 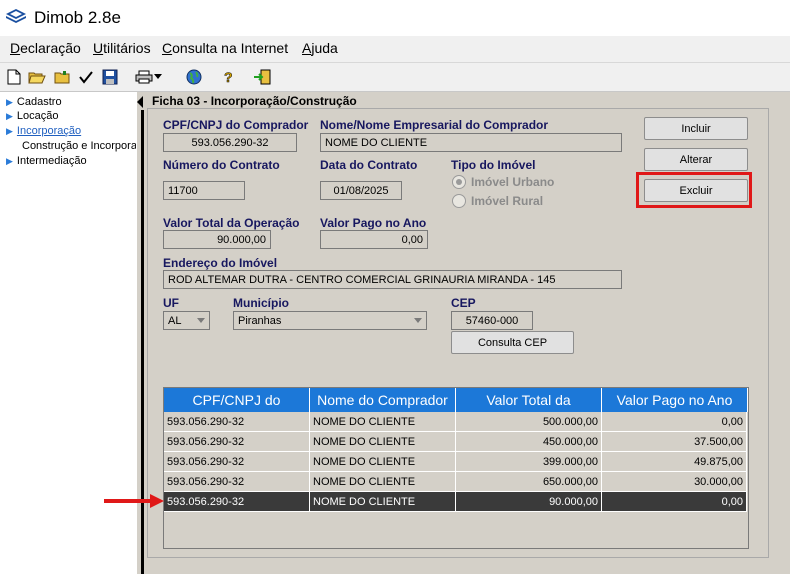 I want to click on table-header-valor-pago: Valor Pago no Ano, so click(x=675, y=400).